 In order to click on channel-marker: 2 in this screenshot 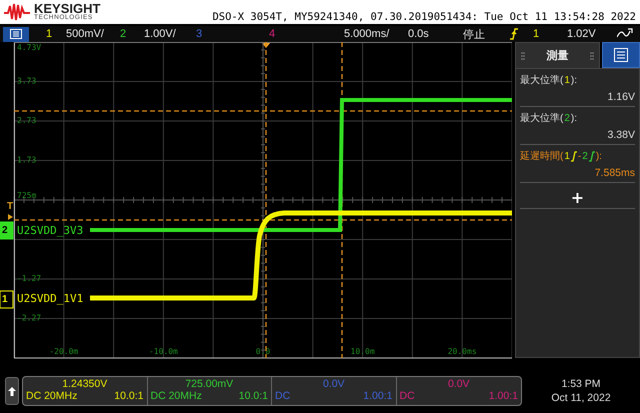, I will do `click(7, 231)`.